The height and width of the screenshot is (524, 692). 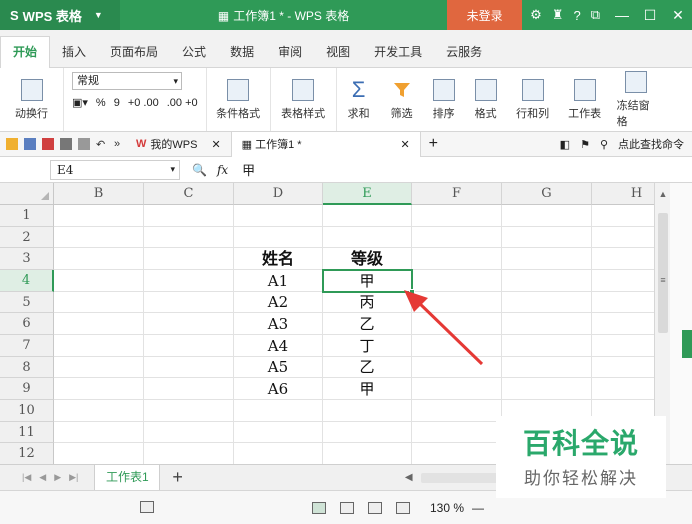 What do you see at coordinates (120, 144) in the screenshot?
I see `more-icon: »` at bounding box center [120, 144].